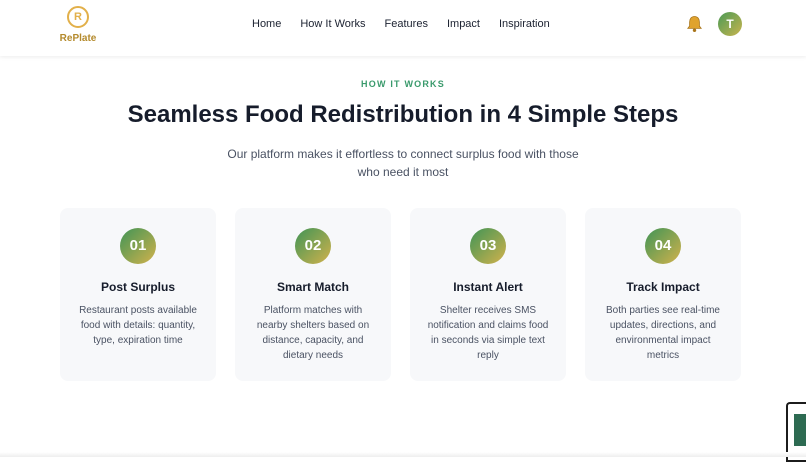 The image size is (806, 462). What do you see at coordinates (663, 287) in the screenshot?
I see `step-title: Track Impact` at bounding box center [663, 287].